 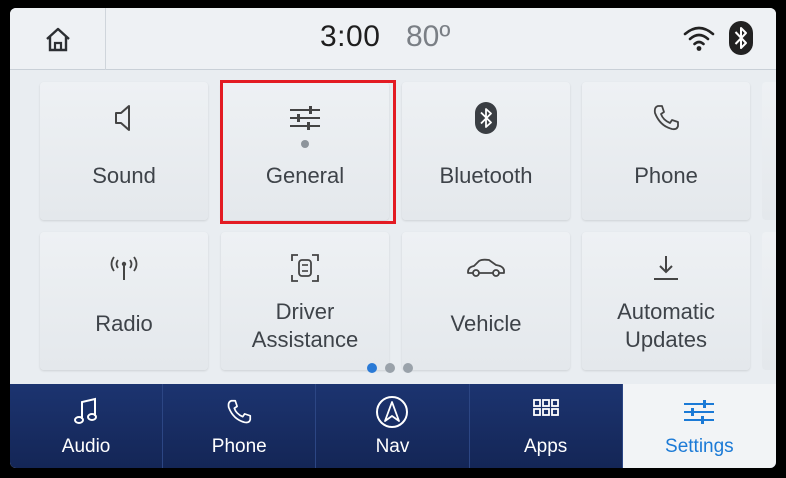 What do you see at coordinates (124, 268) in the screenshot?
I see `radio-antenna-icon` at bounding box center [124, 268].